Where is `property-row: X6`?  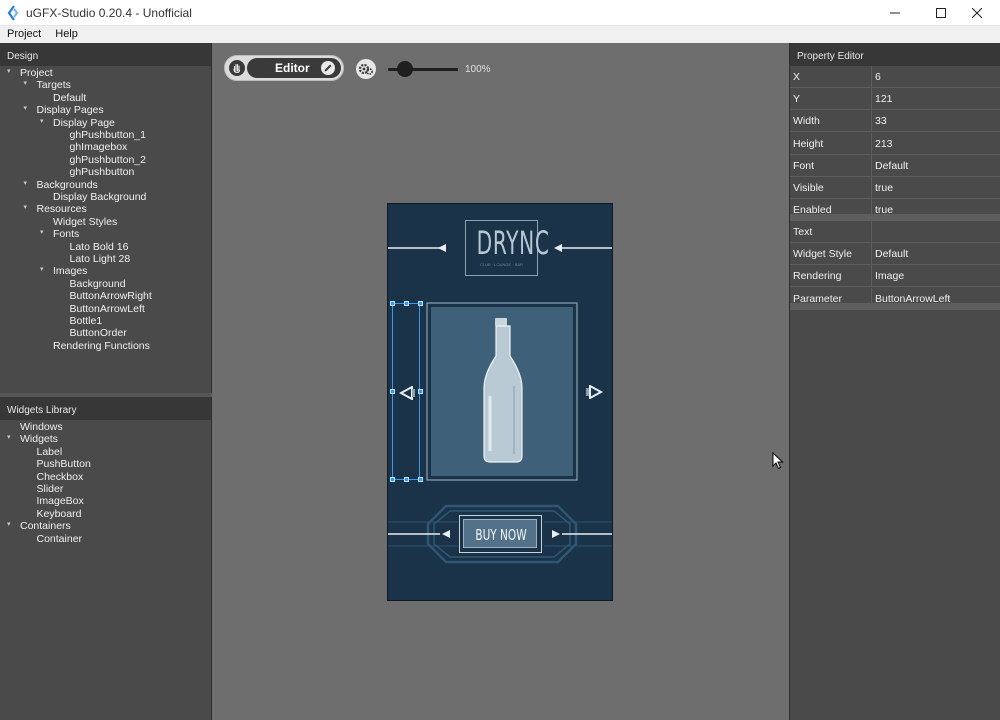 property-row: X6 is located at coordinates (895, 77).